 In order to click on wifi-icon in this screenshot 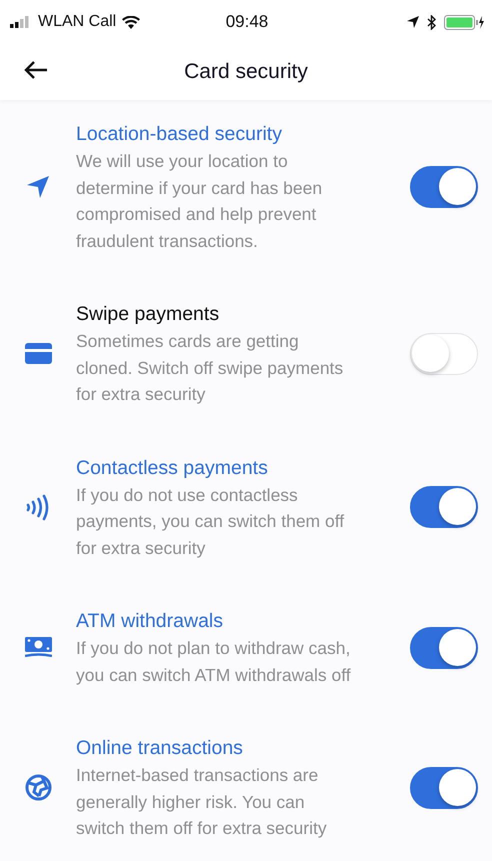, I will do `click(131, 22)`.